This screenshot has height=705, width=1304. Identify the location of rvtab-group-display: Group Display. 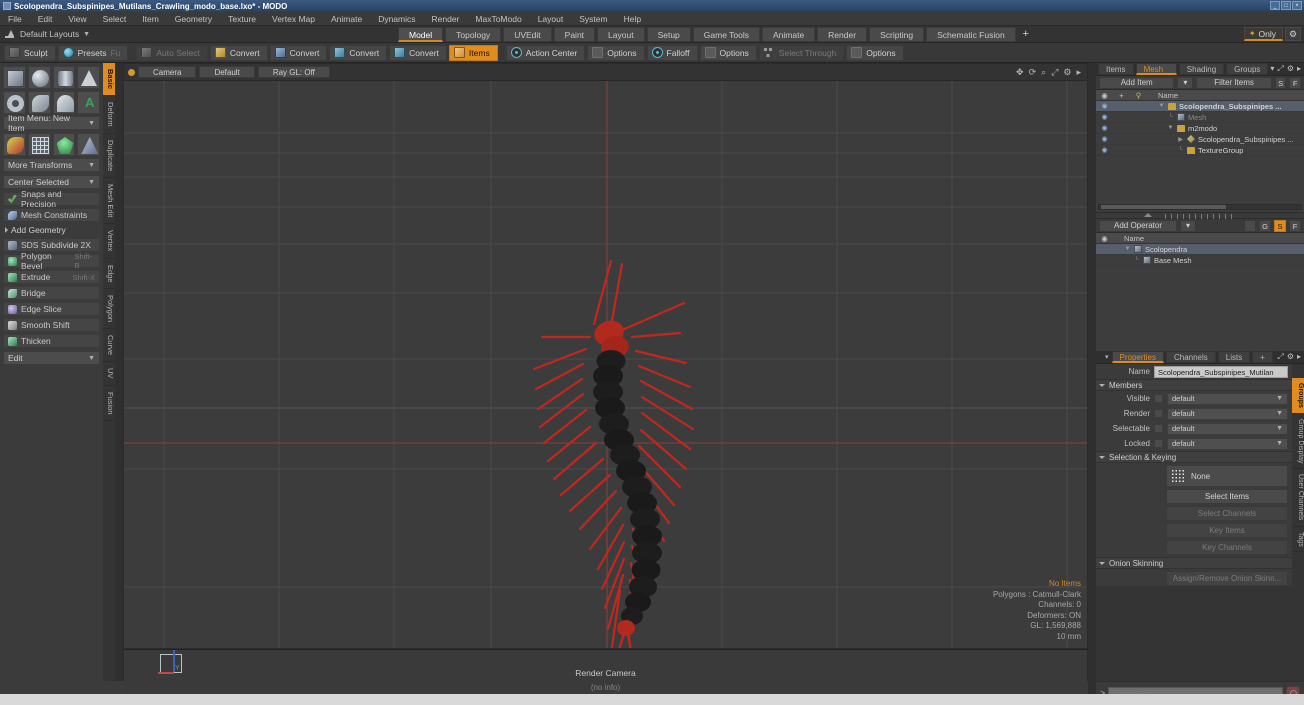
(1298, 442).